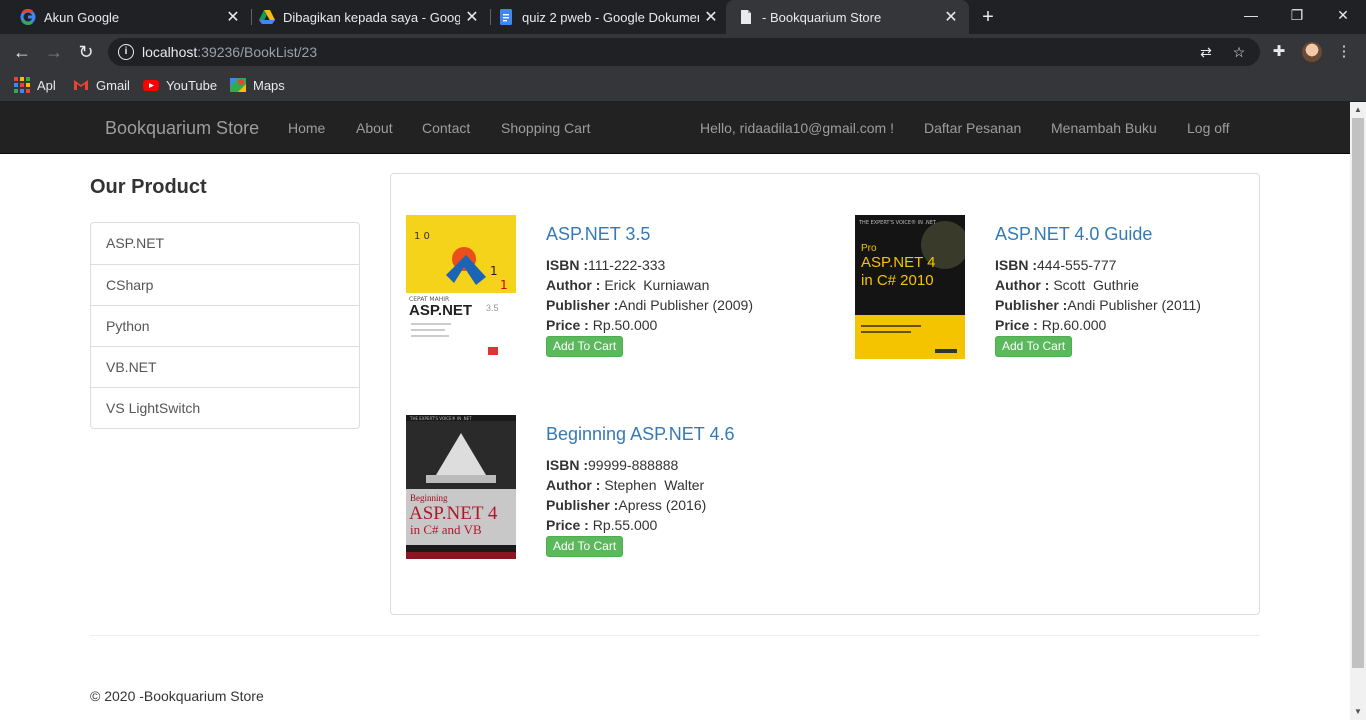  Describe the element at coordinates (429, 498) in the screenshot. I see `cover-line1: Beginning` at that location.